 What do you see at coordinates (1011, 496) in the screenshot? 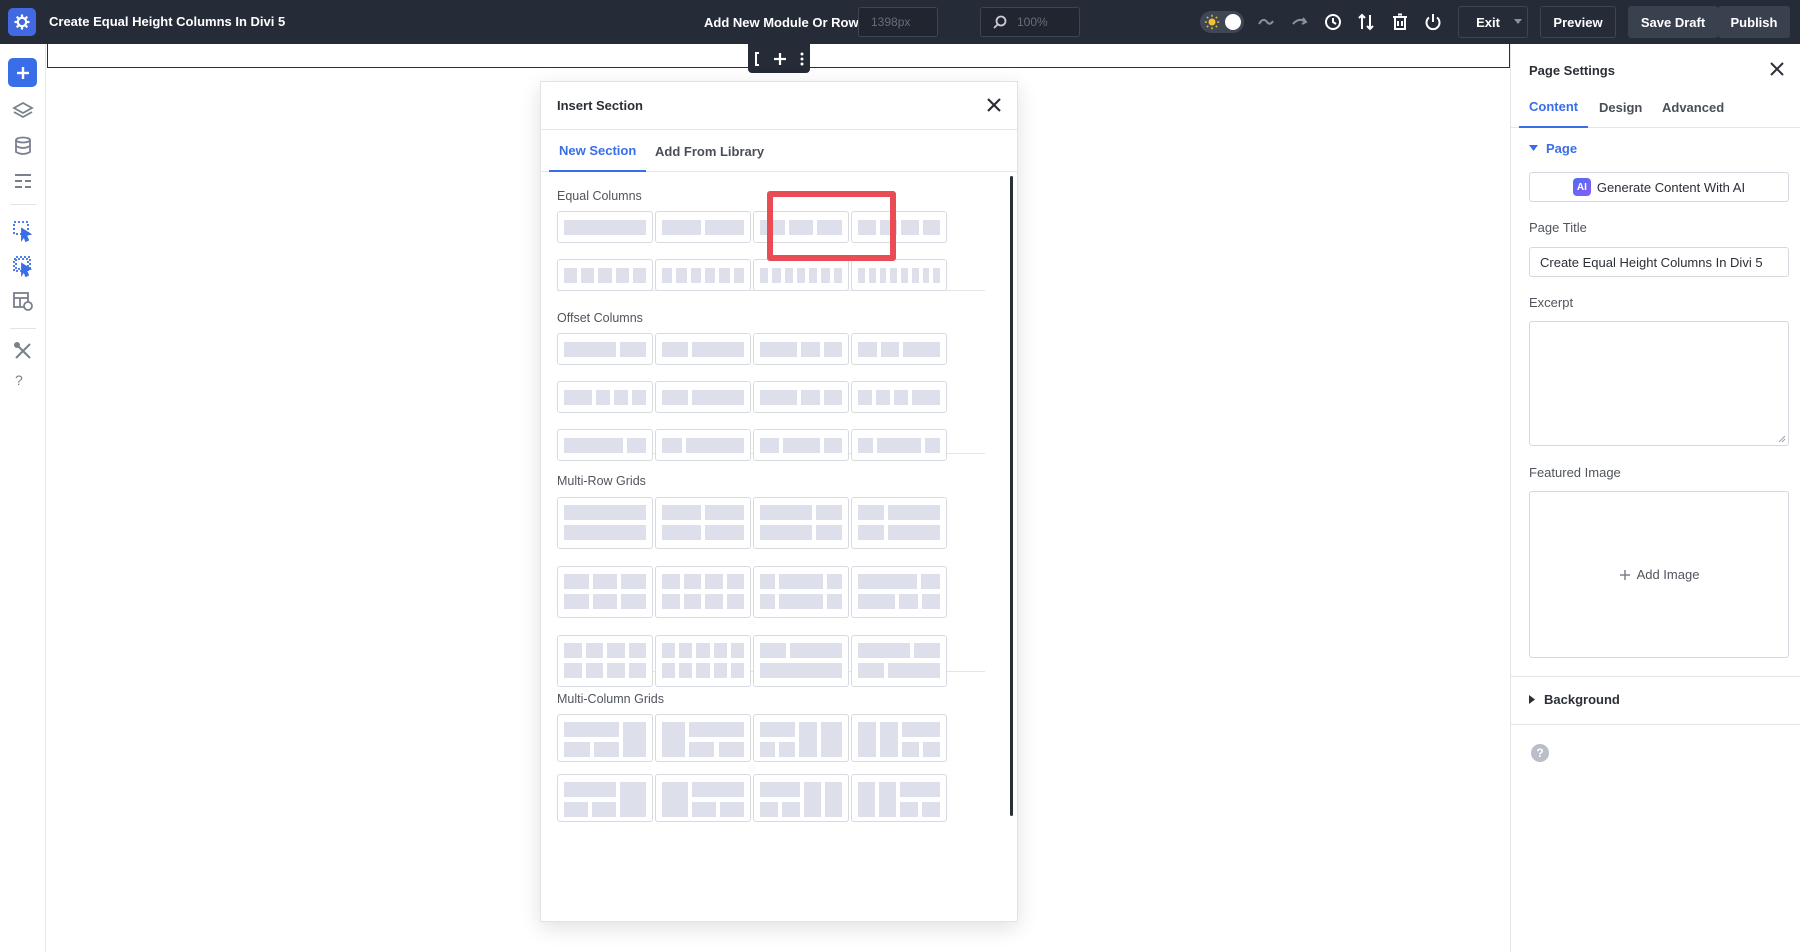
I see `modal-scrollbar` at bounding box center [1011, 496].